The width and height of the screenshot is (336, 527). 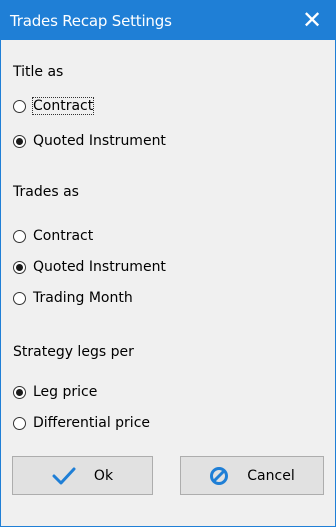 What do you see at coordinates (103, 475) in the screenshot?
I see `ok-button-label: Ok` at bounding box center [103, 475].